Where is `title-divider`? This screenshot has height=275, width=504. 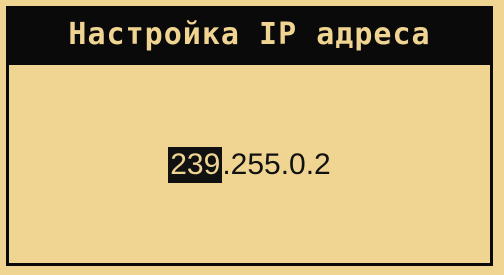 title-divider is located at coordinates (249, 66).